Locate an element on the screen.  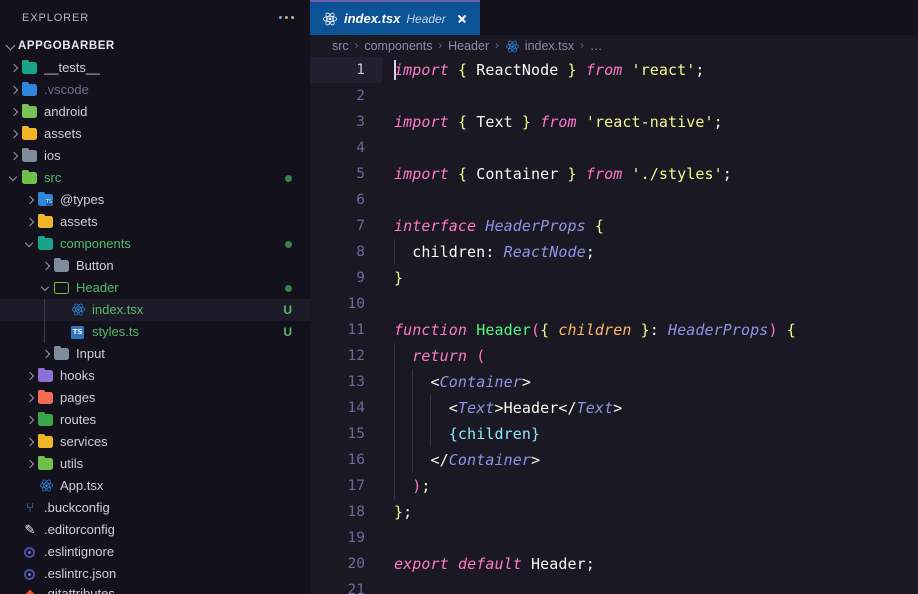
code-line: 3 import { Text } from 'react-native'; is located at coordinates (614, 122).